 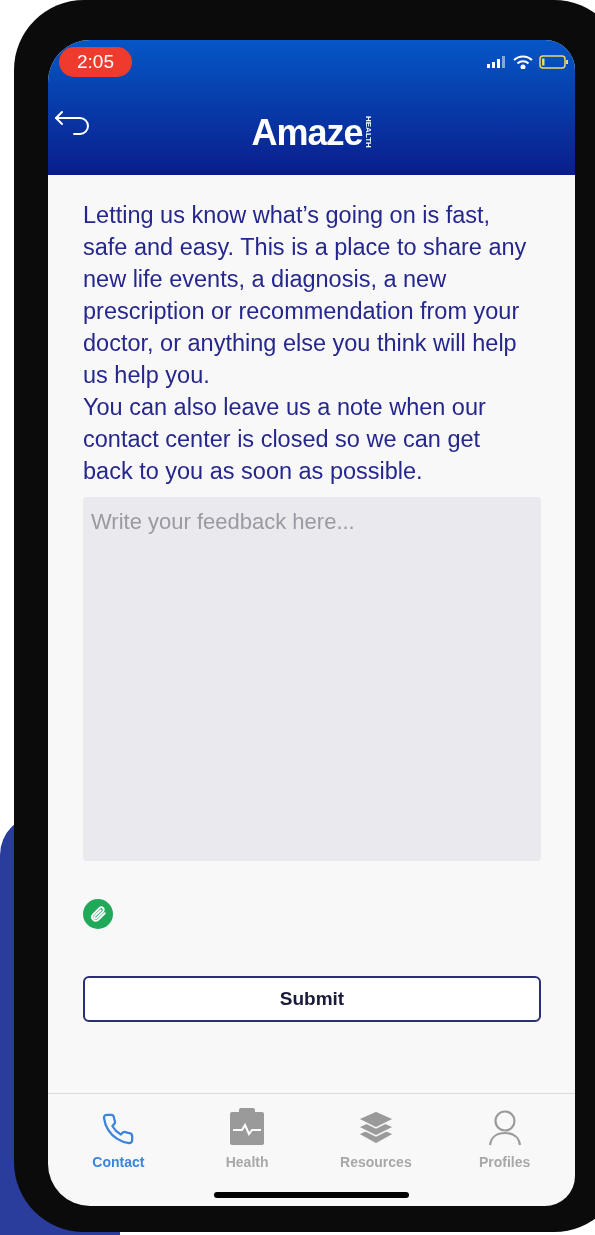 I want to click on logo-tagline: HEALTH, so click(x=367, y=132).